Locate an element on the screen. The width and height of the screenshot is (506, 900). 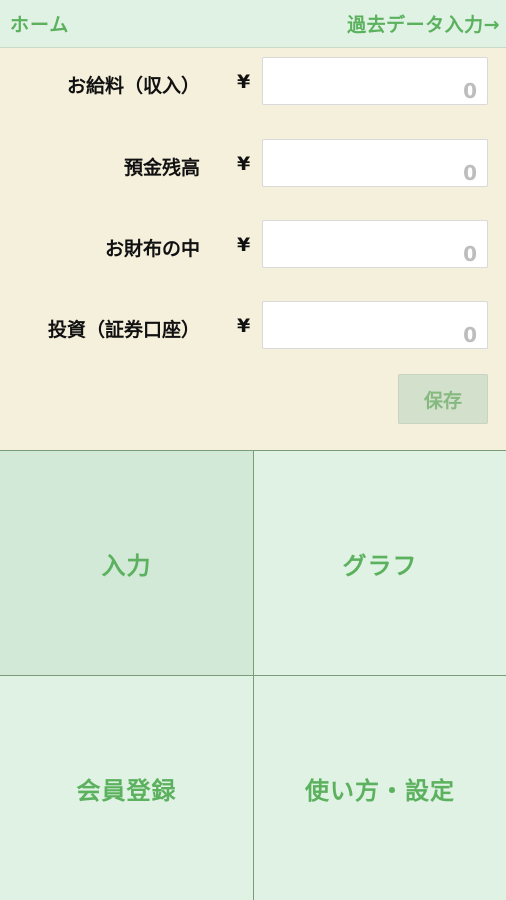
wallet-row: お財布の中 ¥ 0 is located at coordinates (253, 245).